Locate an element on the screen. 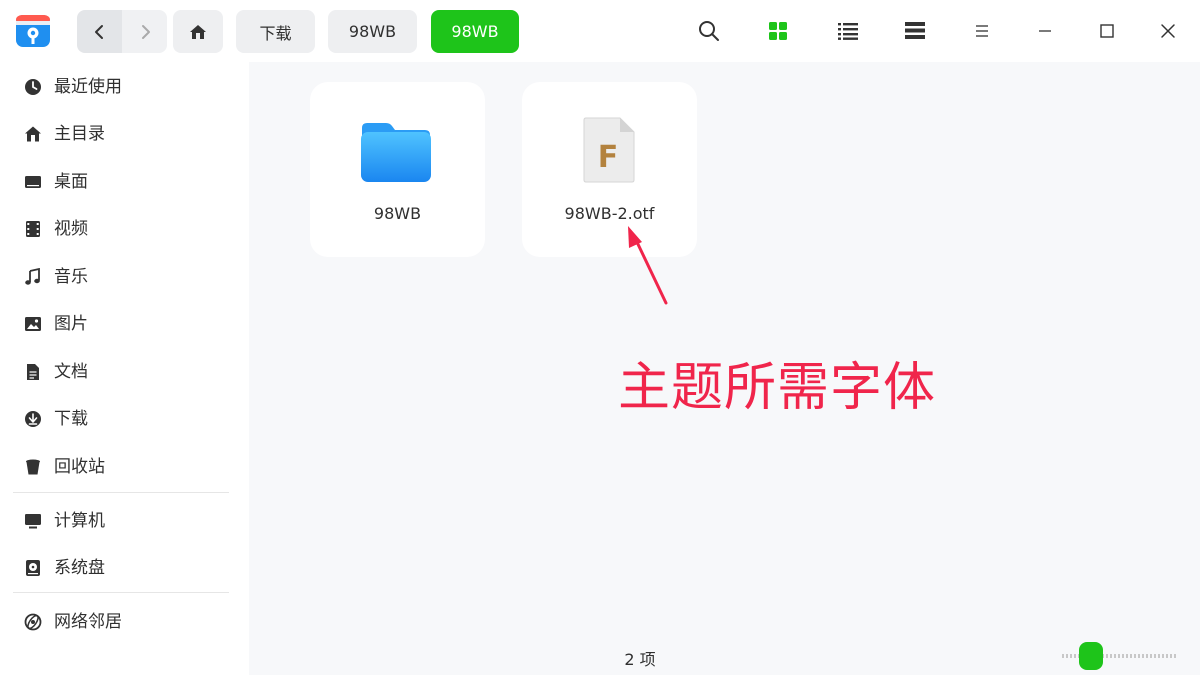  file-name: 98WB is located at coordinates (397, 213).